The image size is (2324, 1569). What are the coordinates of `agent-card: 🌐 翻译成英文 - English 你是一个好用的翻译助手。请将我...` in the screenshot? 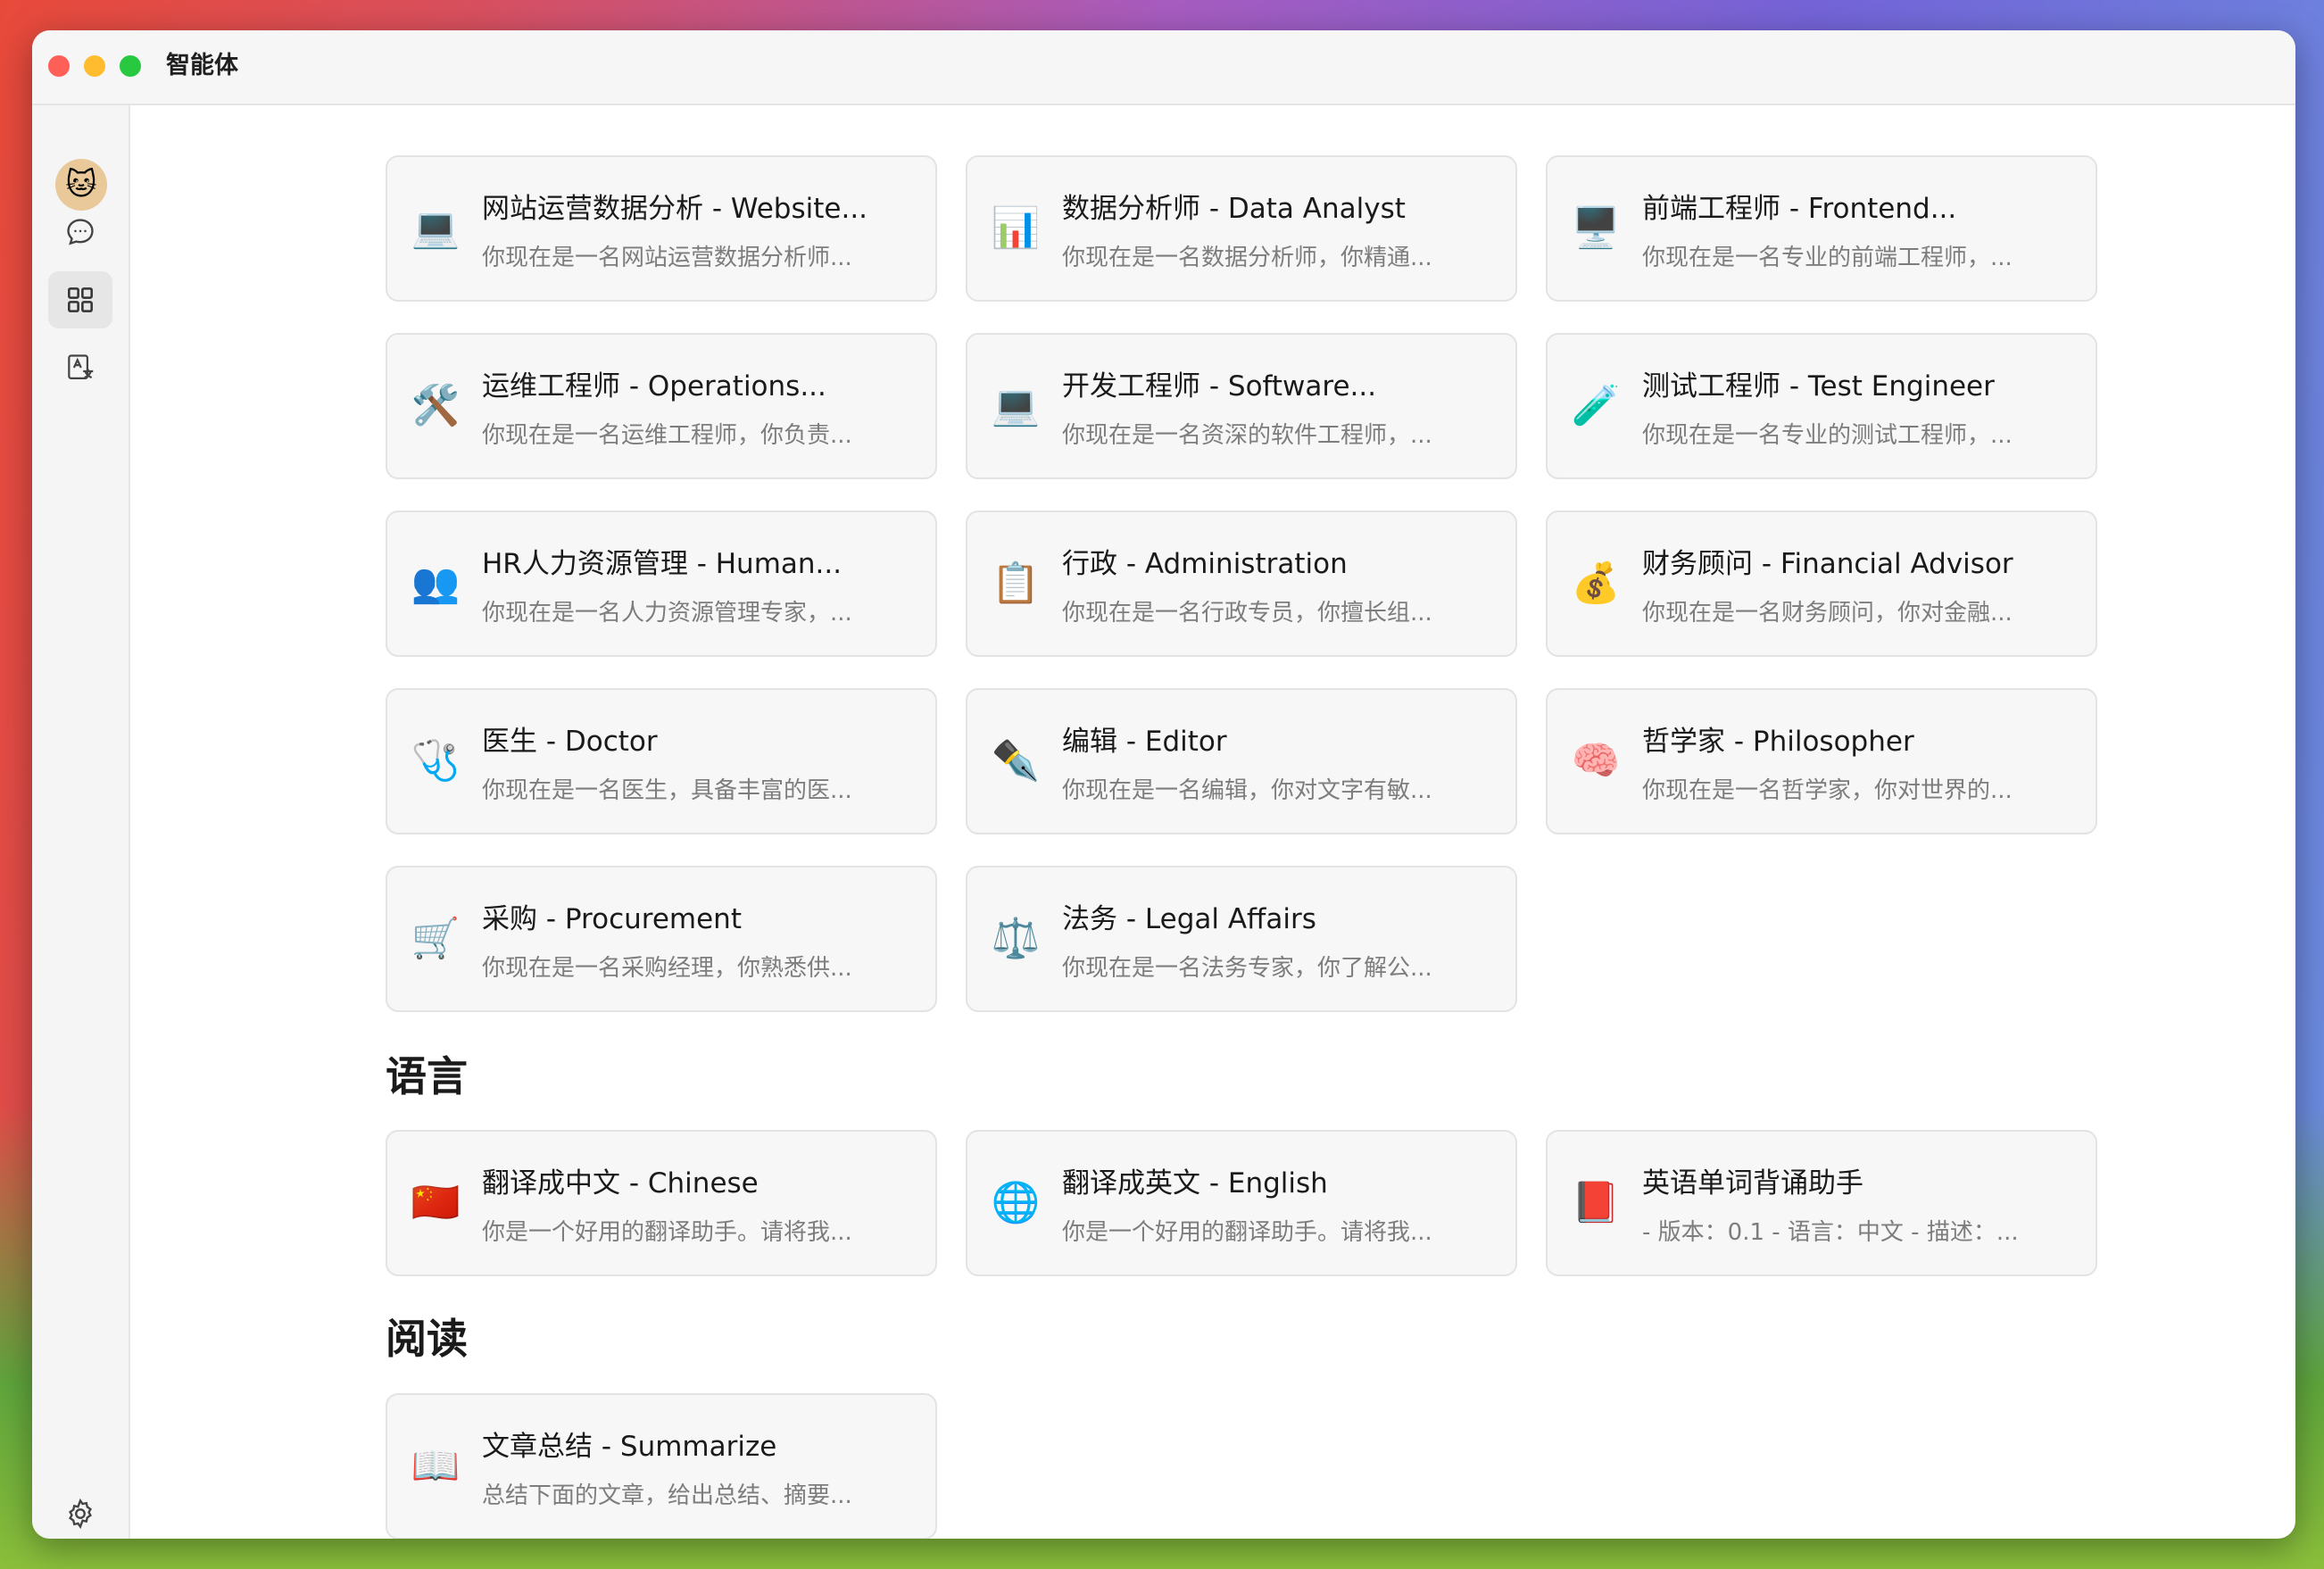 It's located at (1241, 1203).